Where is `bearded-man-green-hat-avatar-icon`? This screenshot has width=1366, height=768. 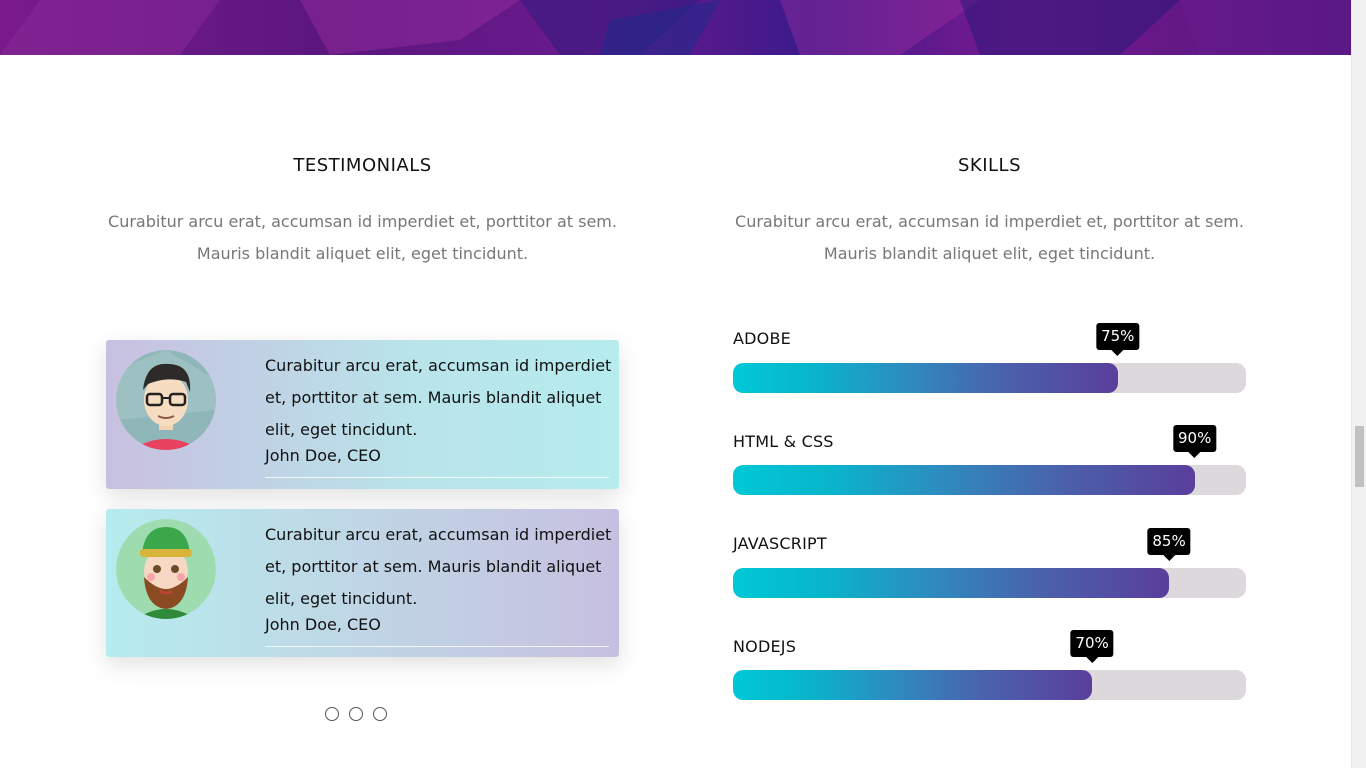
bearded-man-green-hat-avatar-icon is located at coordinates (166, 569).